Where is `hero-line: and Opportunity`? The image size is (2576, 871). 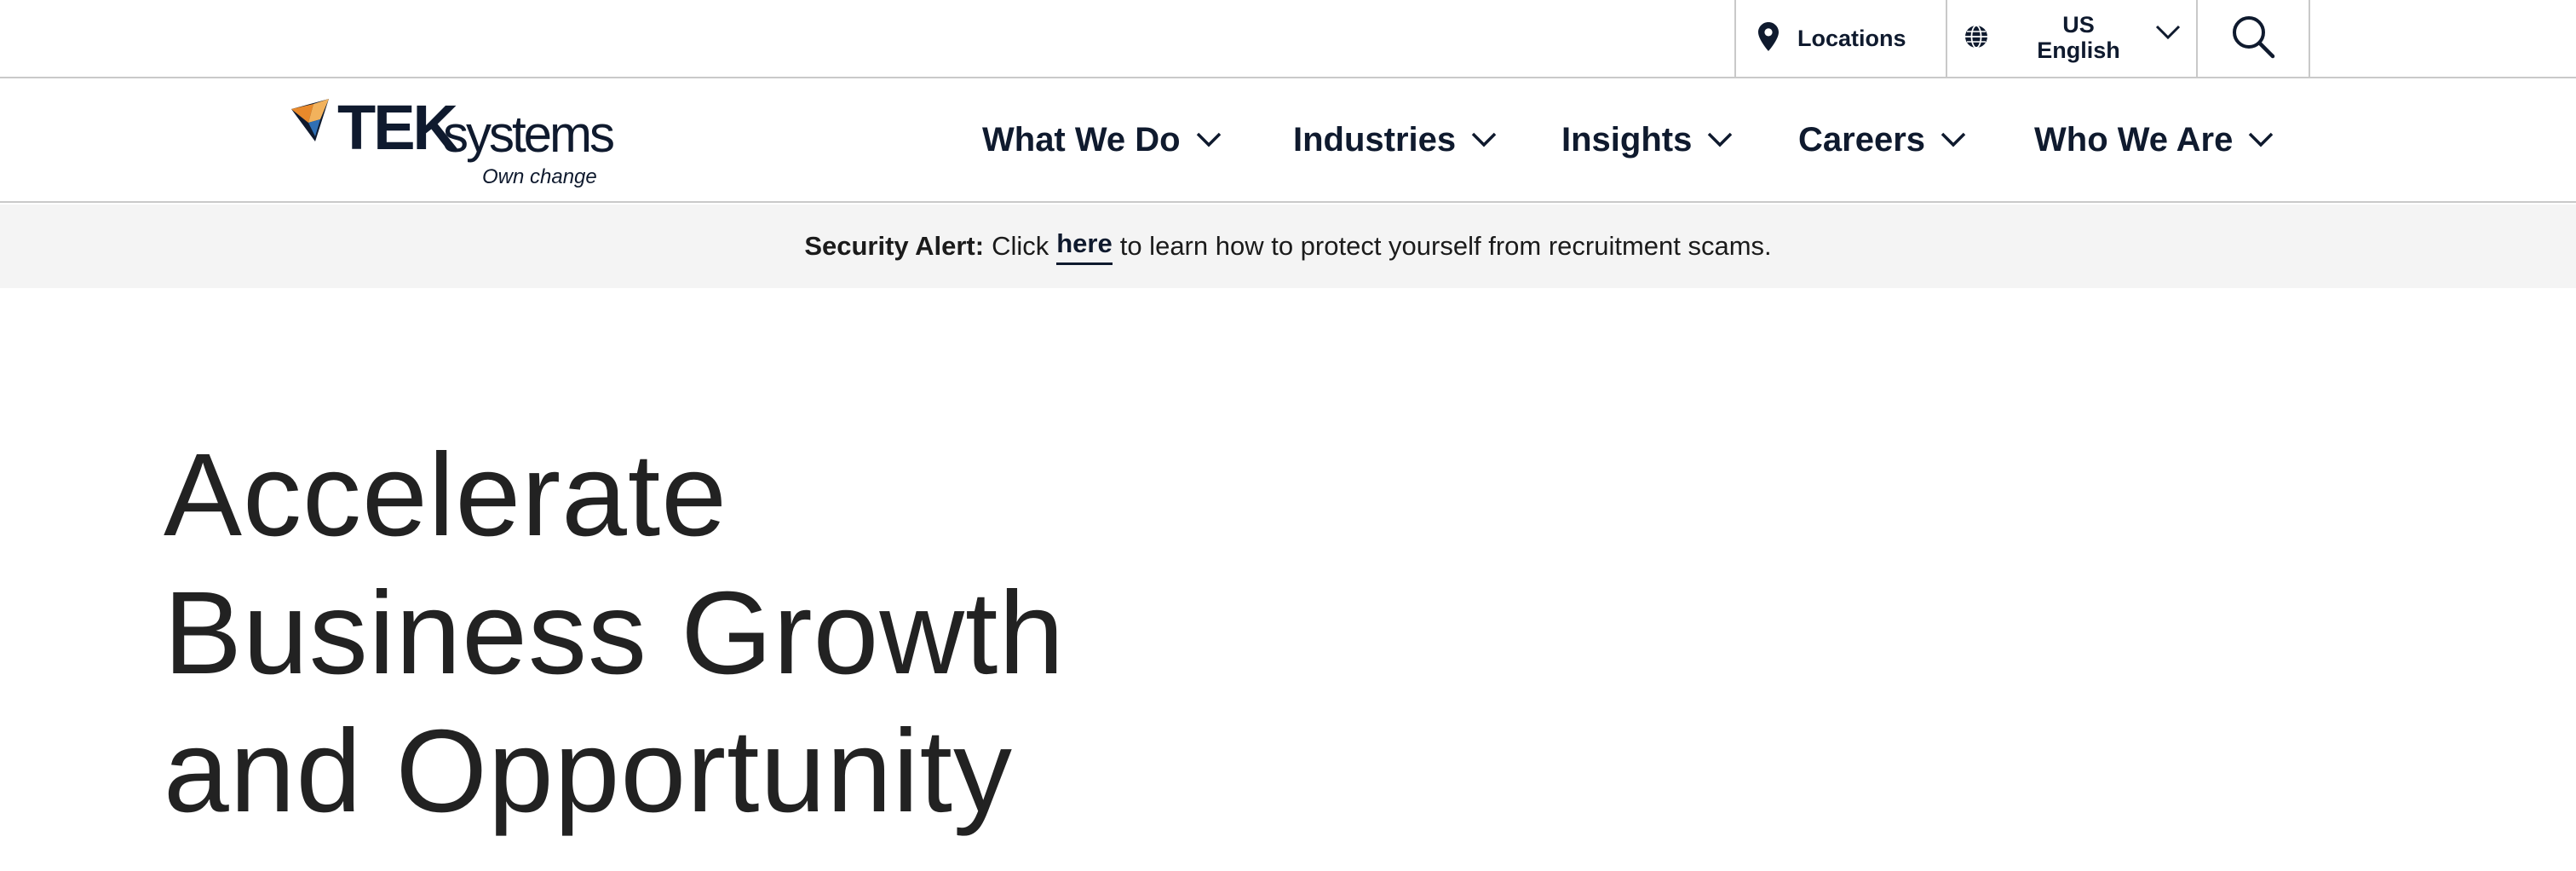
hero-line: and Opportunity is located at coordinates (589, 771).